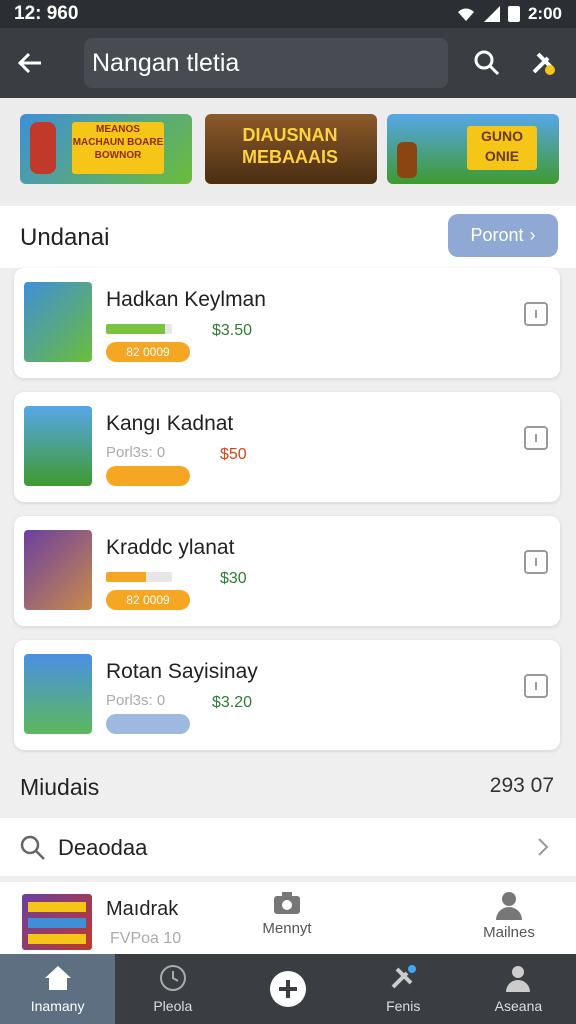 This screenshot has width=576, height=1024. What do you see at coordinates (518, 1006) in the screenshot?
I see `nav-label-profile: Aseana` at bounding box center [518, 1006].